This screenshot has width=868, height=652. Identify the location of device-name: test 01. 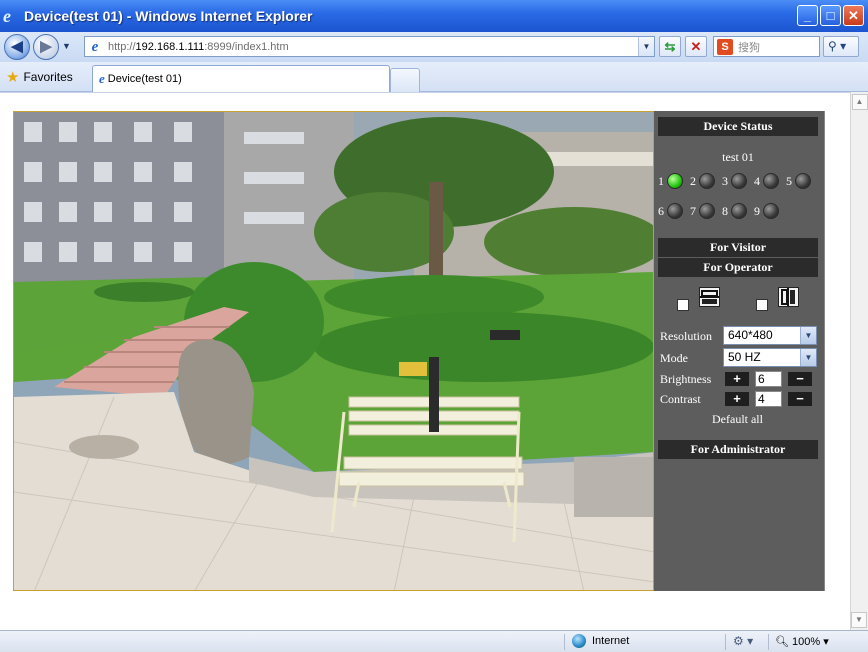
(738, 157).